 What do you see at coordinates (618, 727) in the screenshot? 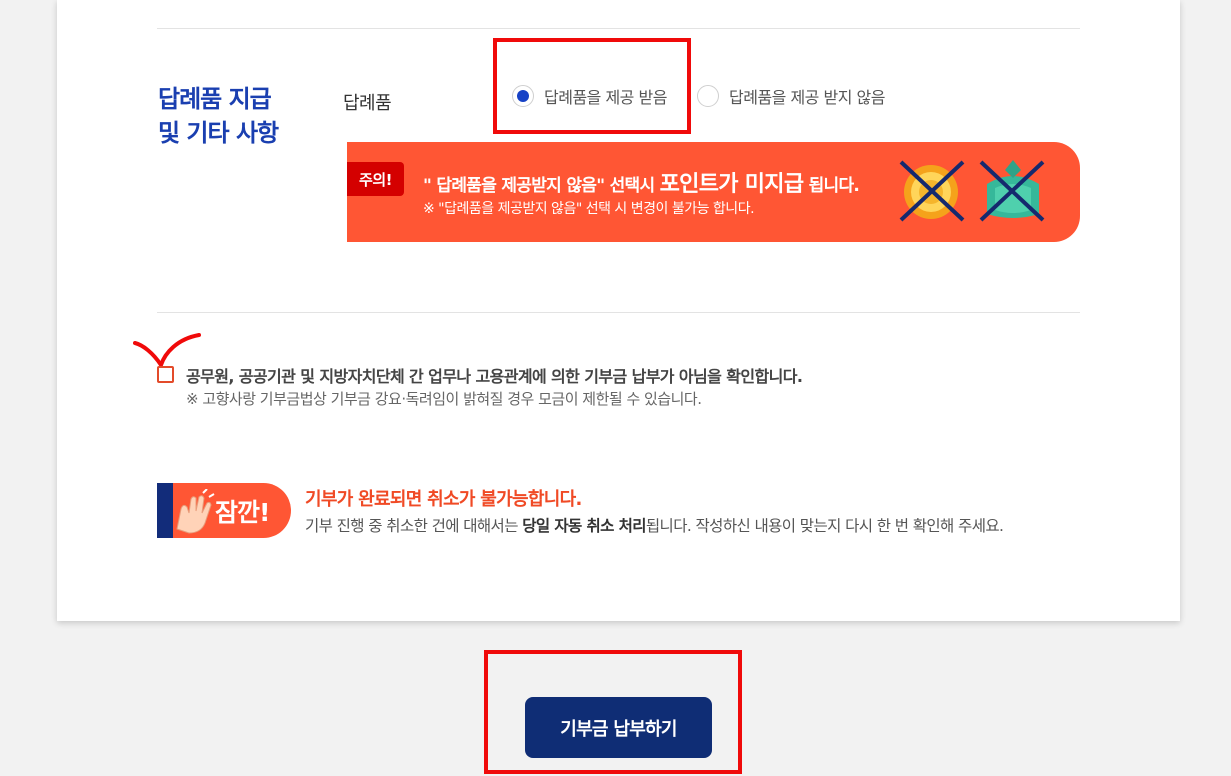
I see `submit-donation-button: 기부금 납부하기` at bounding box center [618, 727].